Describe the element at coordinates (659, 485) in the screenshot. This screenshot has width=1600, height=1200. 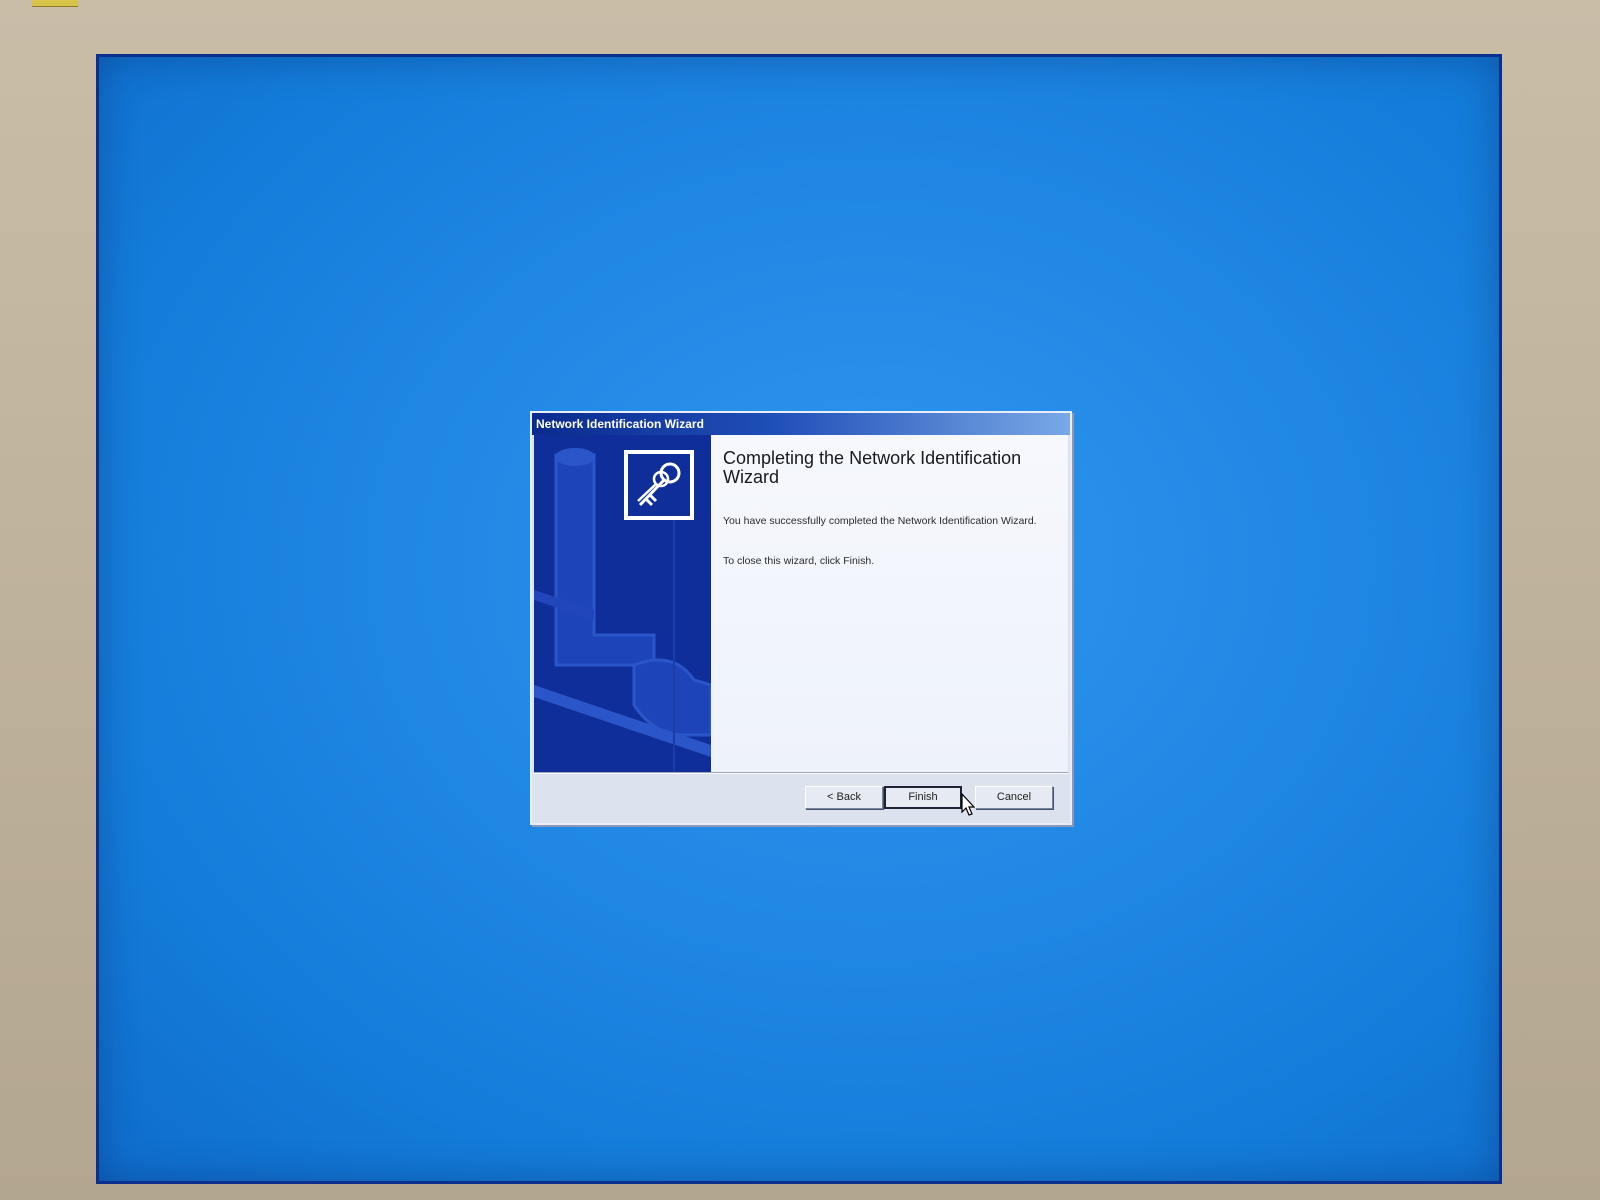
I see `keys-icon` at that location.